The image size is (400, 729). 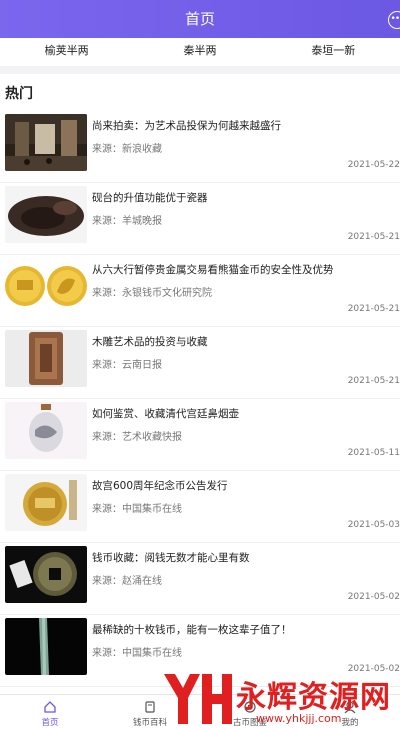 I want to click on news-date: 2021-05-03, so click(x=373, y=525).